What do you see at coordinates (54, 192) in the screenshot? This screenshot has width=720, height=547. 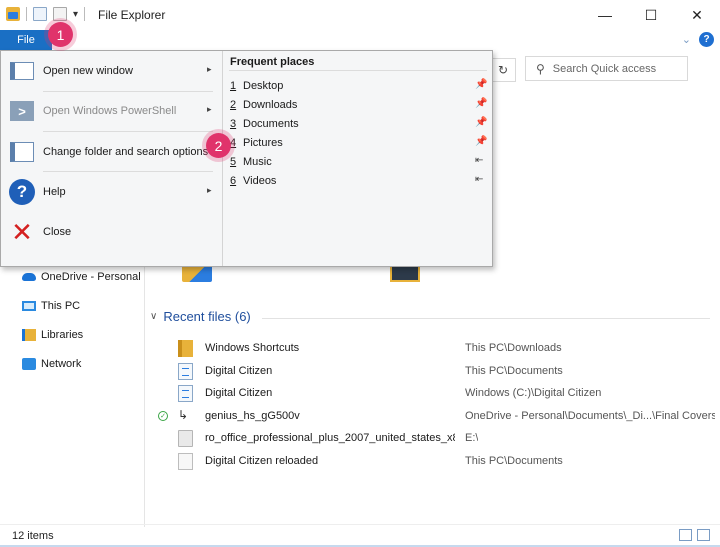 I see `menu-item-label: Help` at bounding box center [54, 192].